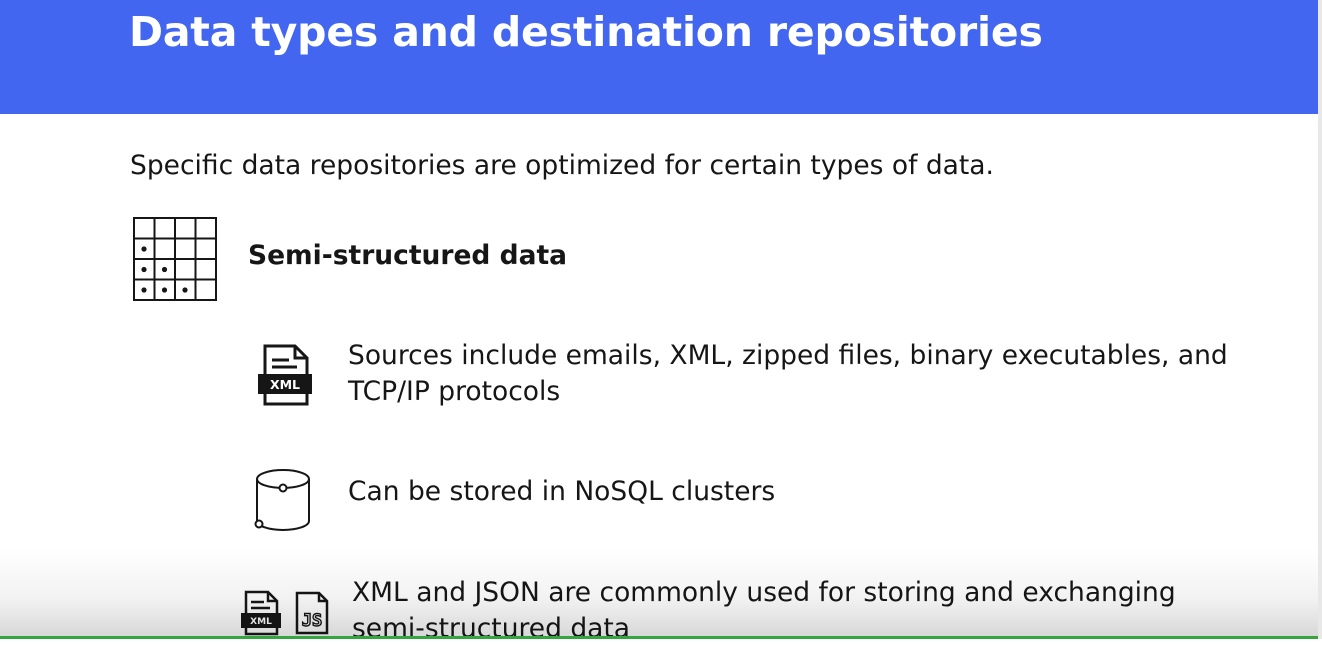 The height and width of the screenshot is (647, 1322). I want to click on json-file-icon: JS, so click(312, 613).